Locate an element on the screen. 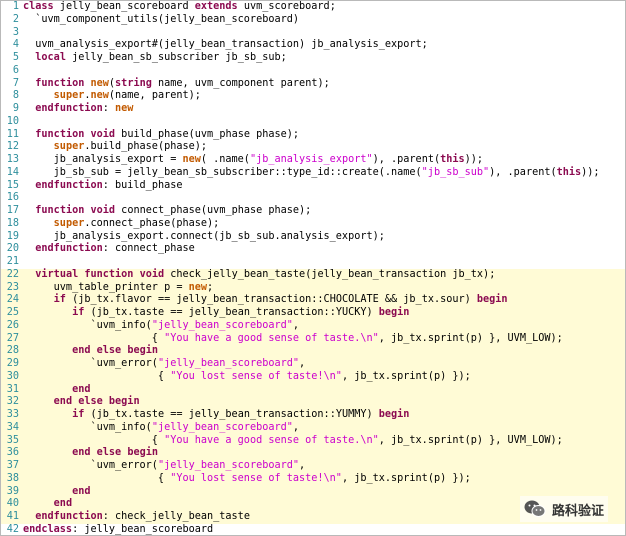  code-text: super.connect_phase(phase); is located at coordinates (121, 224).